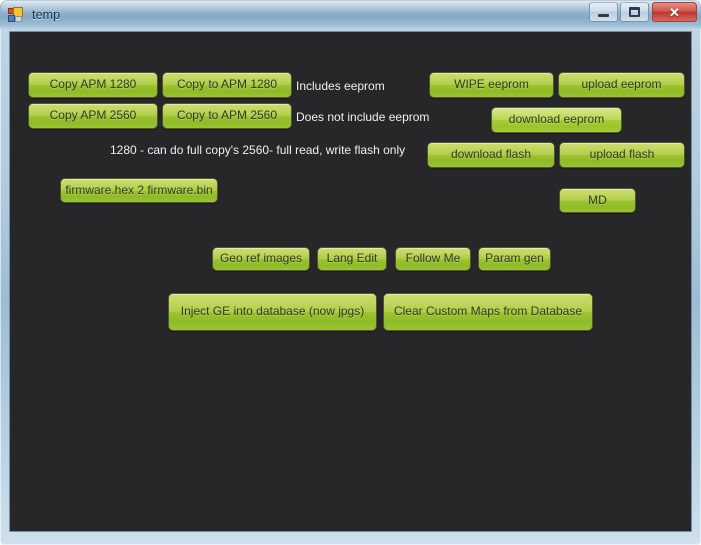  What do you see at coordinates (352, 259) in the screenshot?
I see `lang-edit-button: Lang Edit` at bounding box center [352, 259].